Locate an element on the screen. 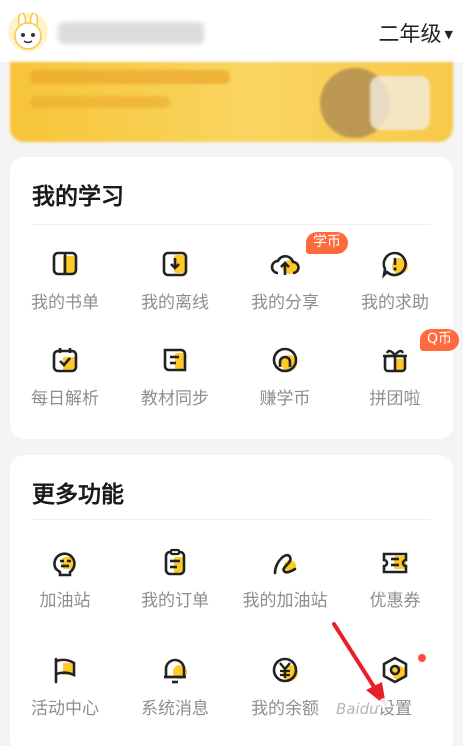  calendar-check-icon is located at coordinates (65, 360).